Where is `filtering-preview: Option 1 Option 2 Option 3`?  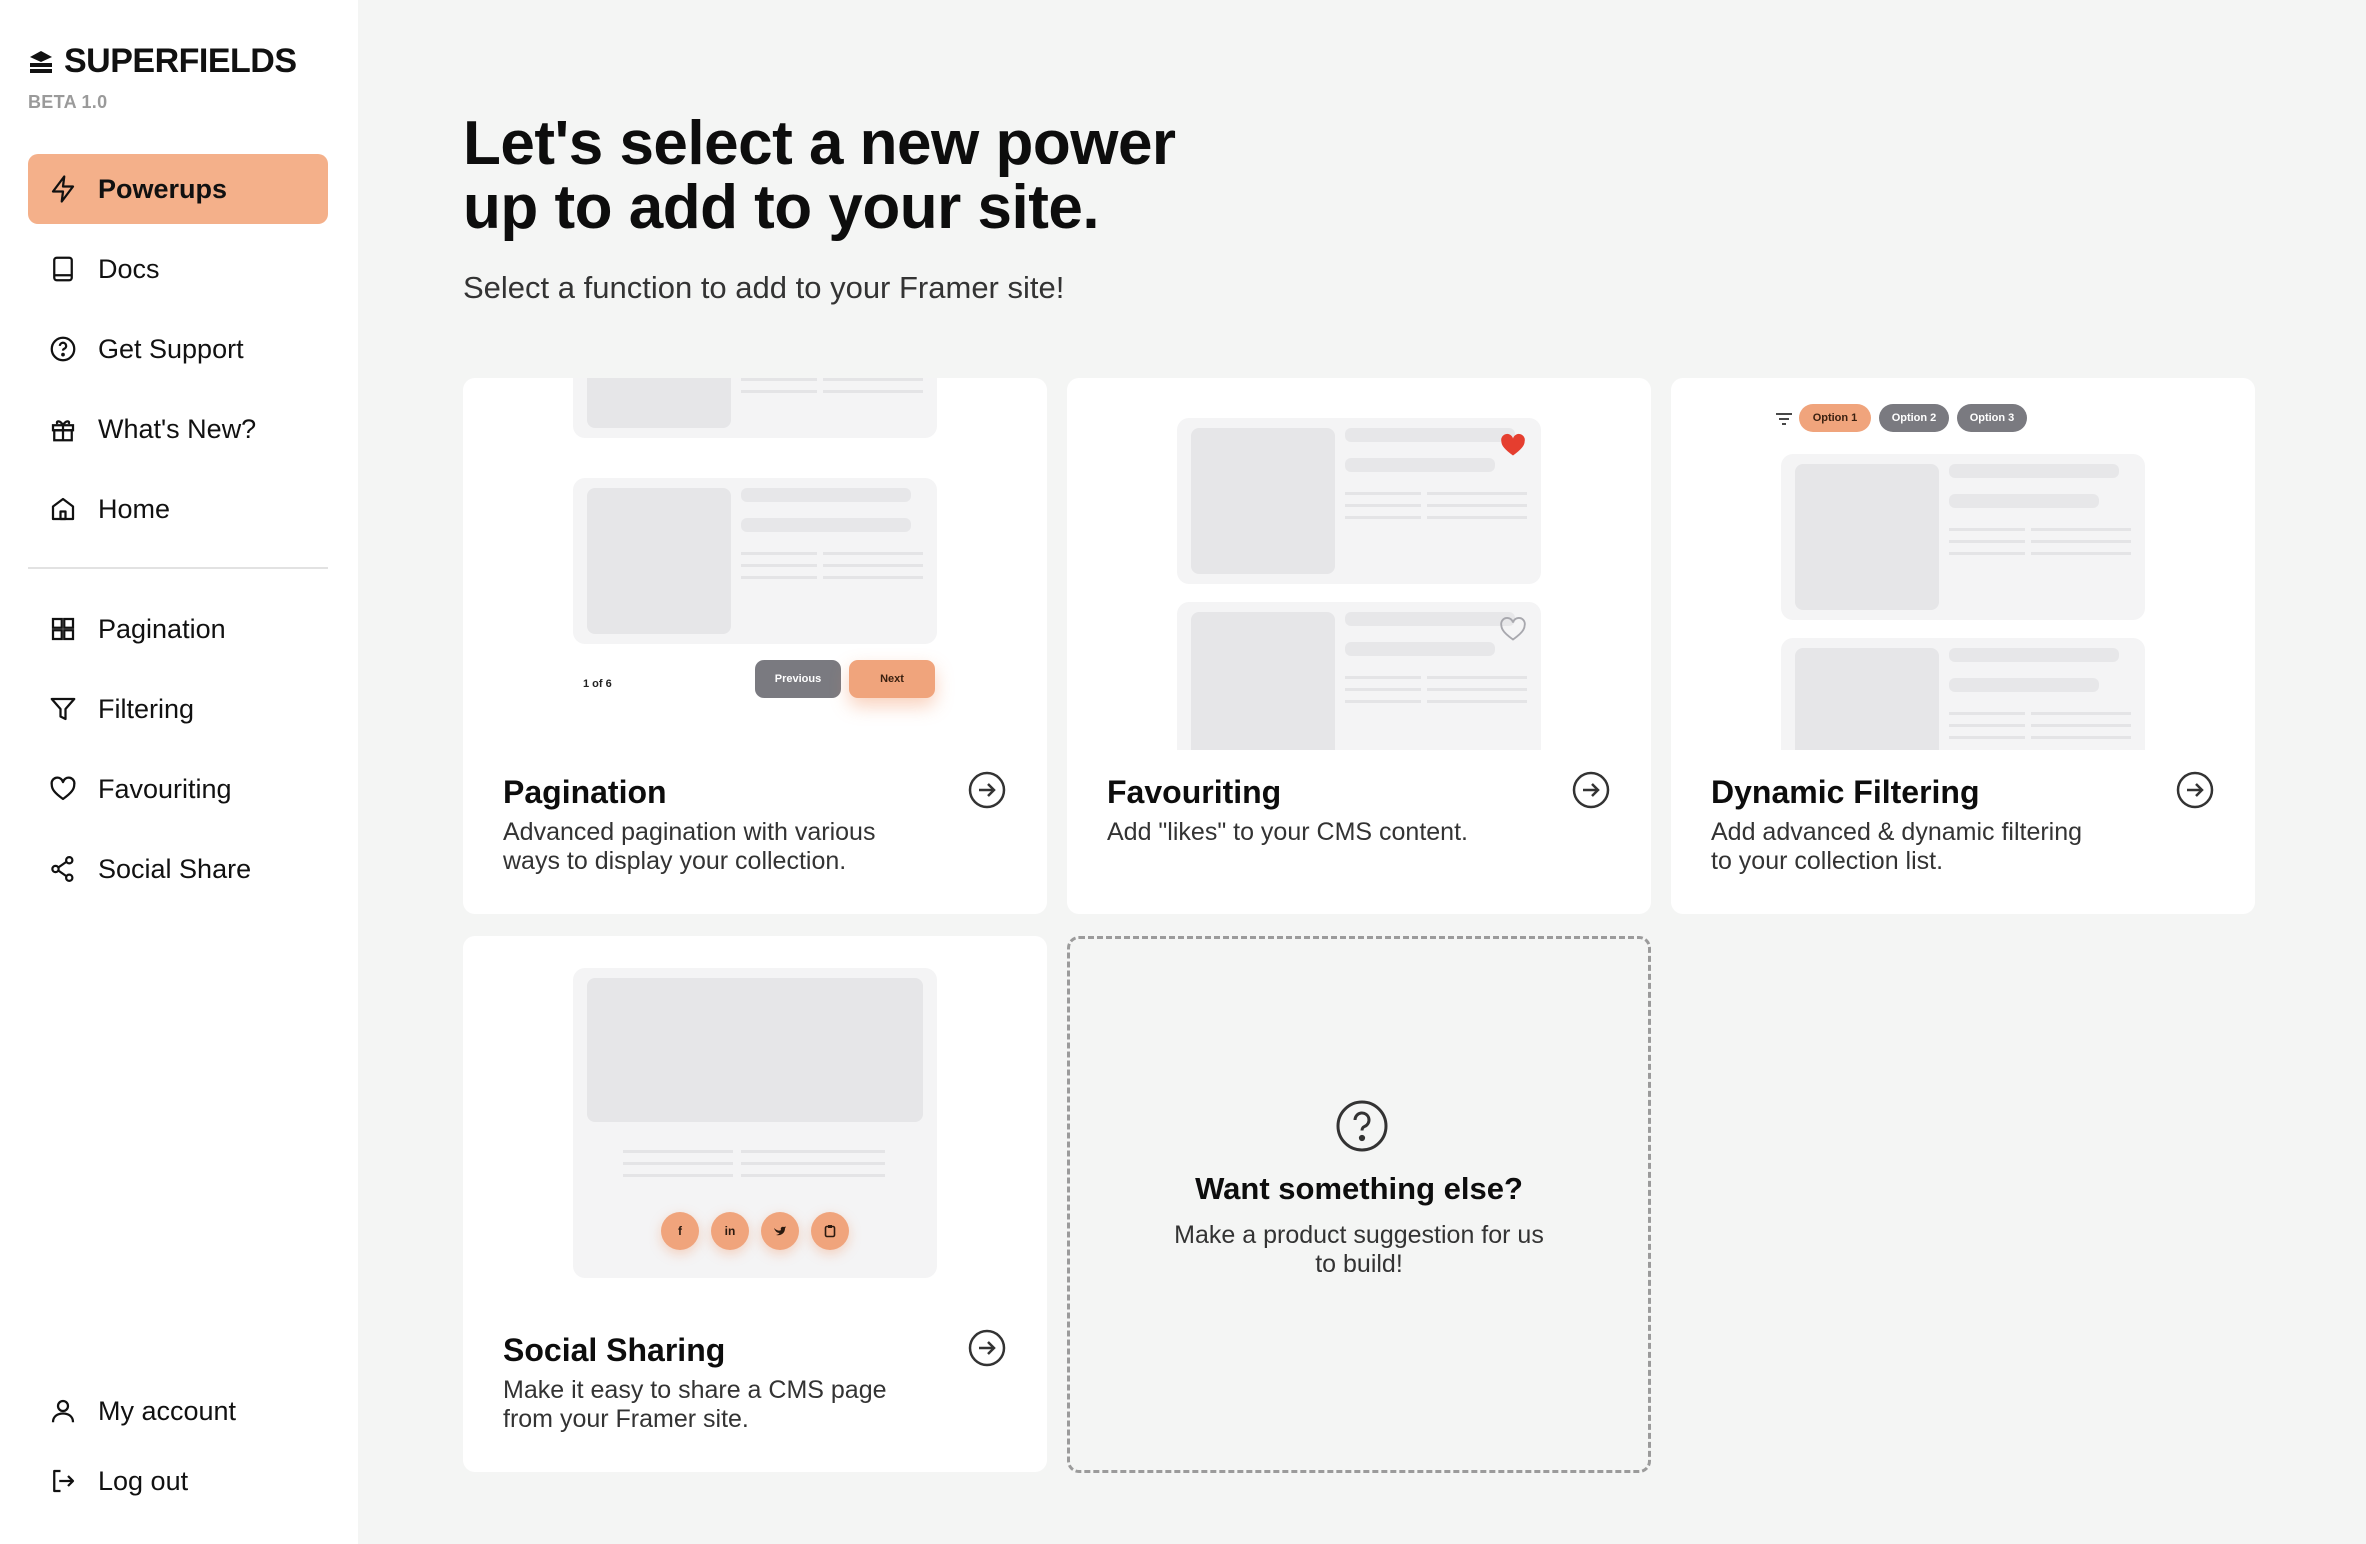 filtering-preview: Option 1 Option 2 Option 3 is located at coordinates (1963, 564).